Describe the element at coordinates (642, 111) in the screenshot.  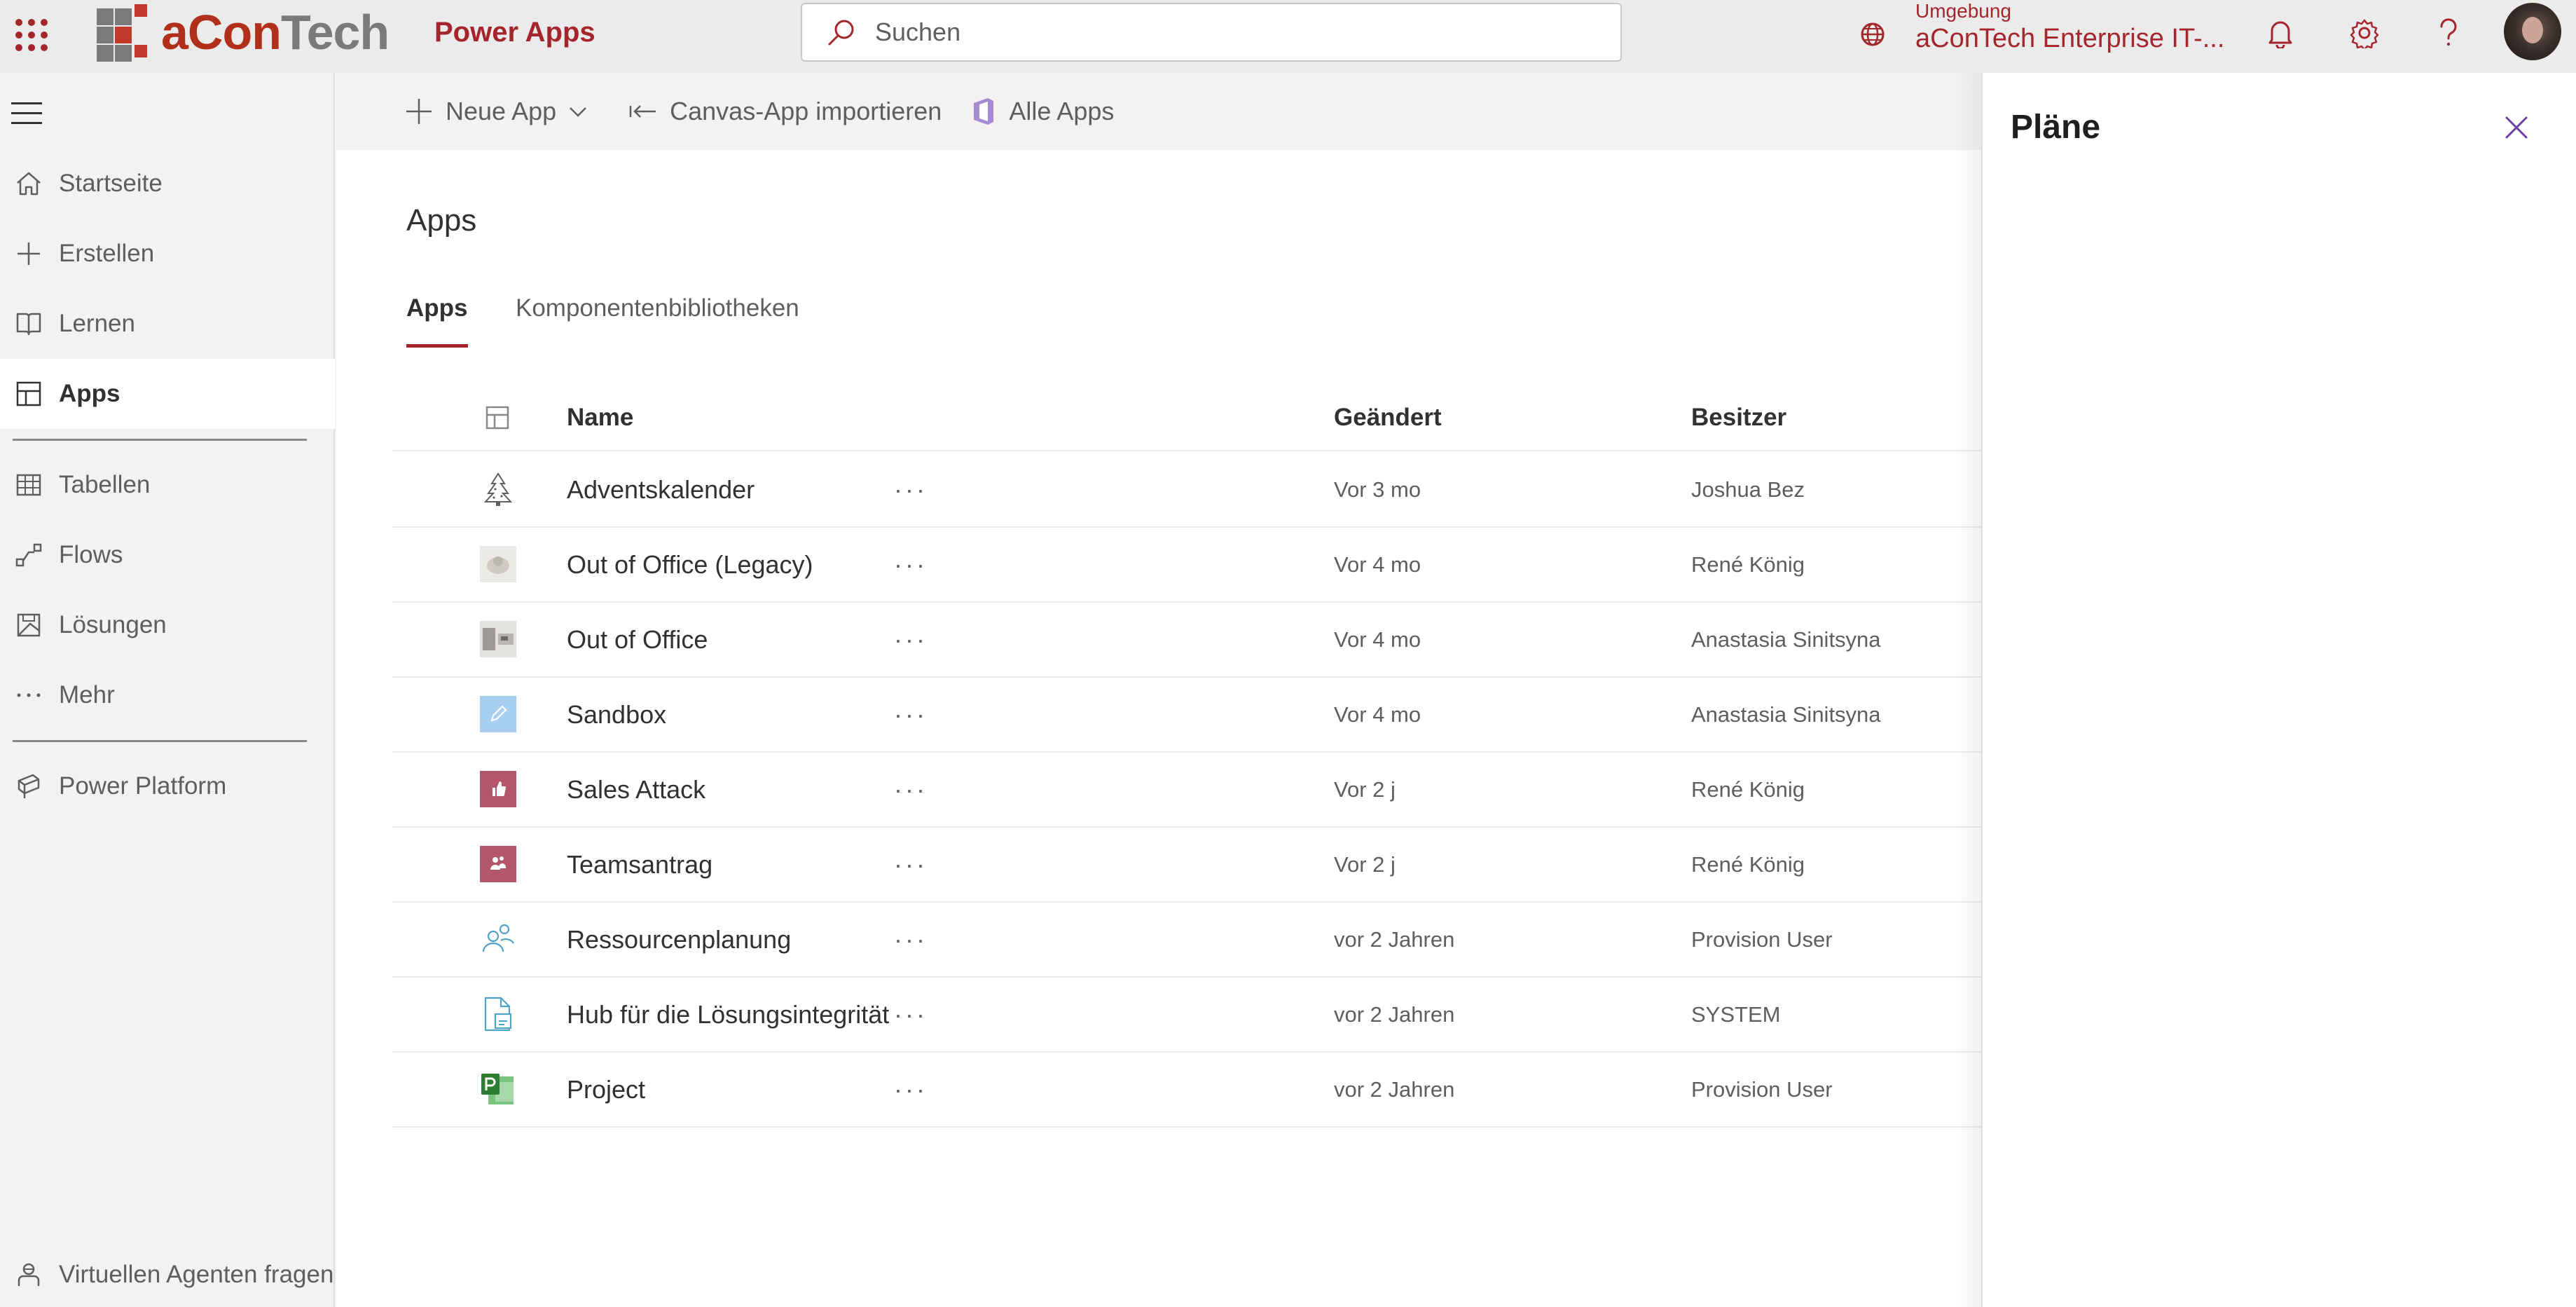
I see `import-icon` at that location.